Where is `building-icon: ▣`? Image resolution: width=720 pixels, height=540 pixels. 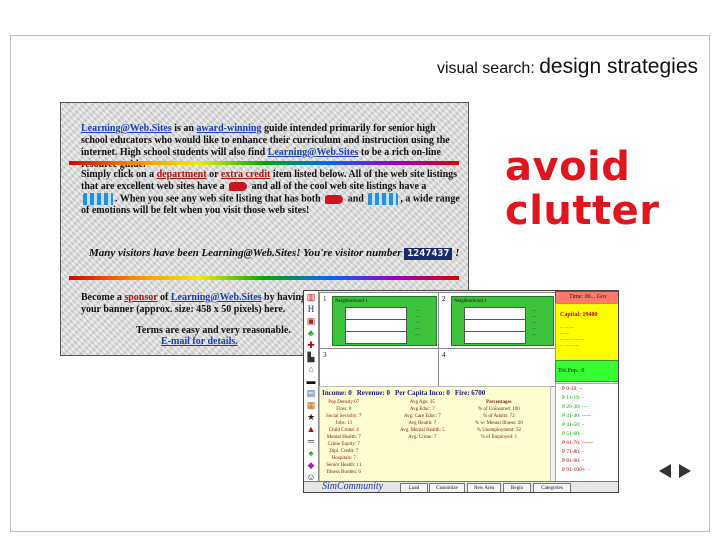
building-icon: ▣ is located at coordinates (311, 321).